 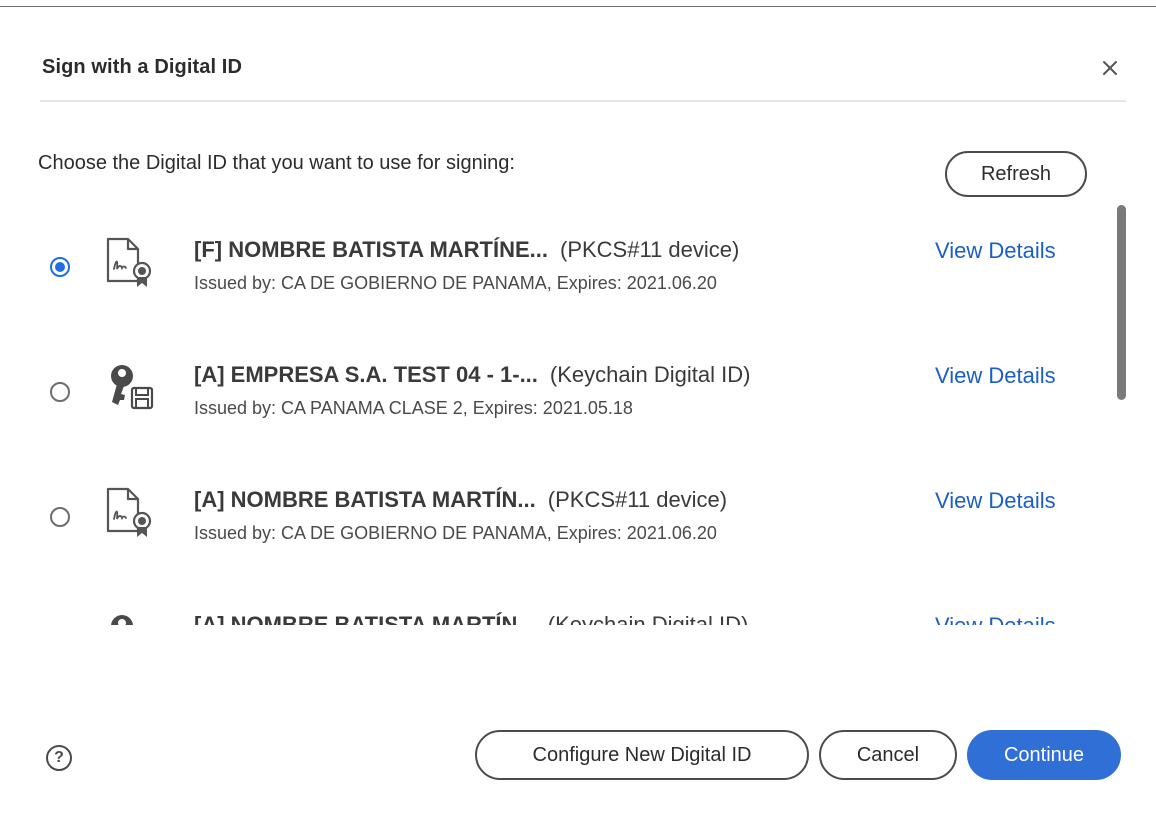 I want to click on cancel-button: Cancel, so click(x=888, y=755).